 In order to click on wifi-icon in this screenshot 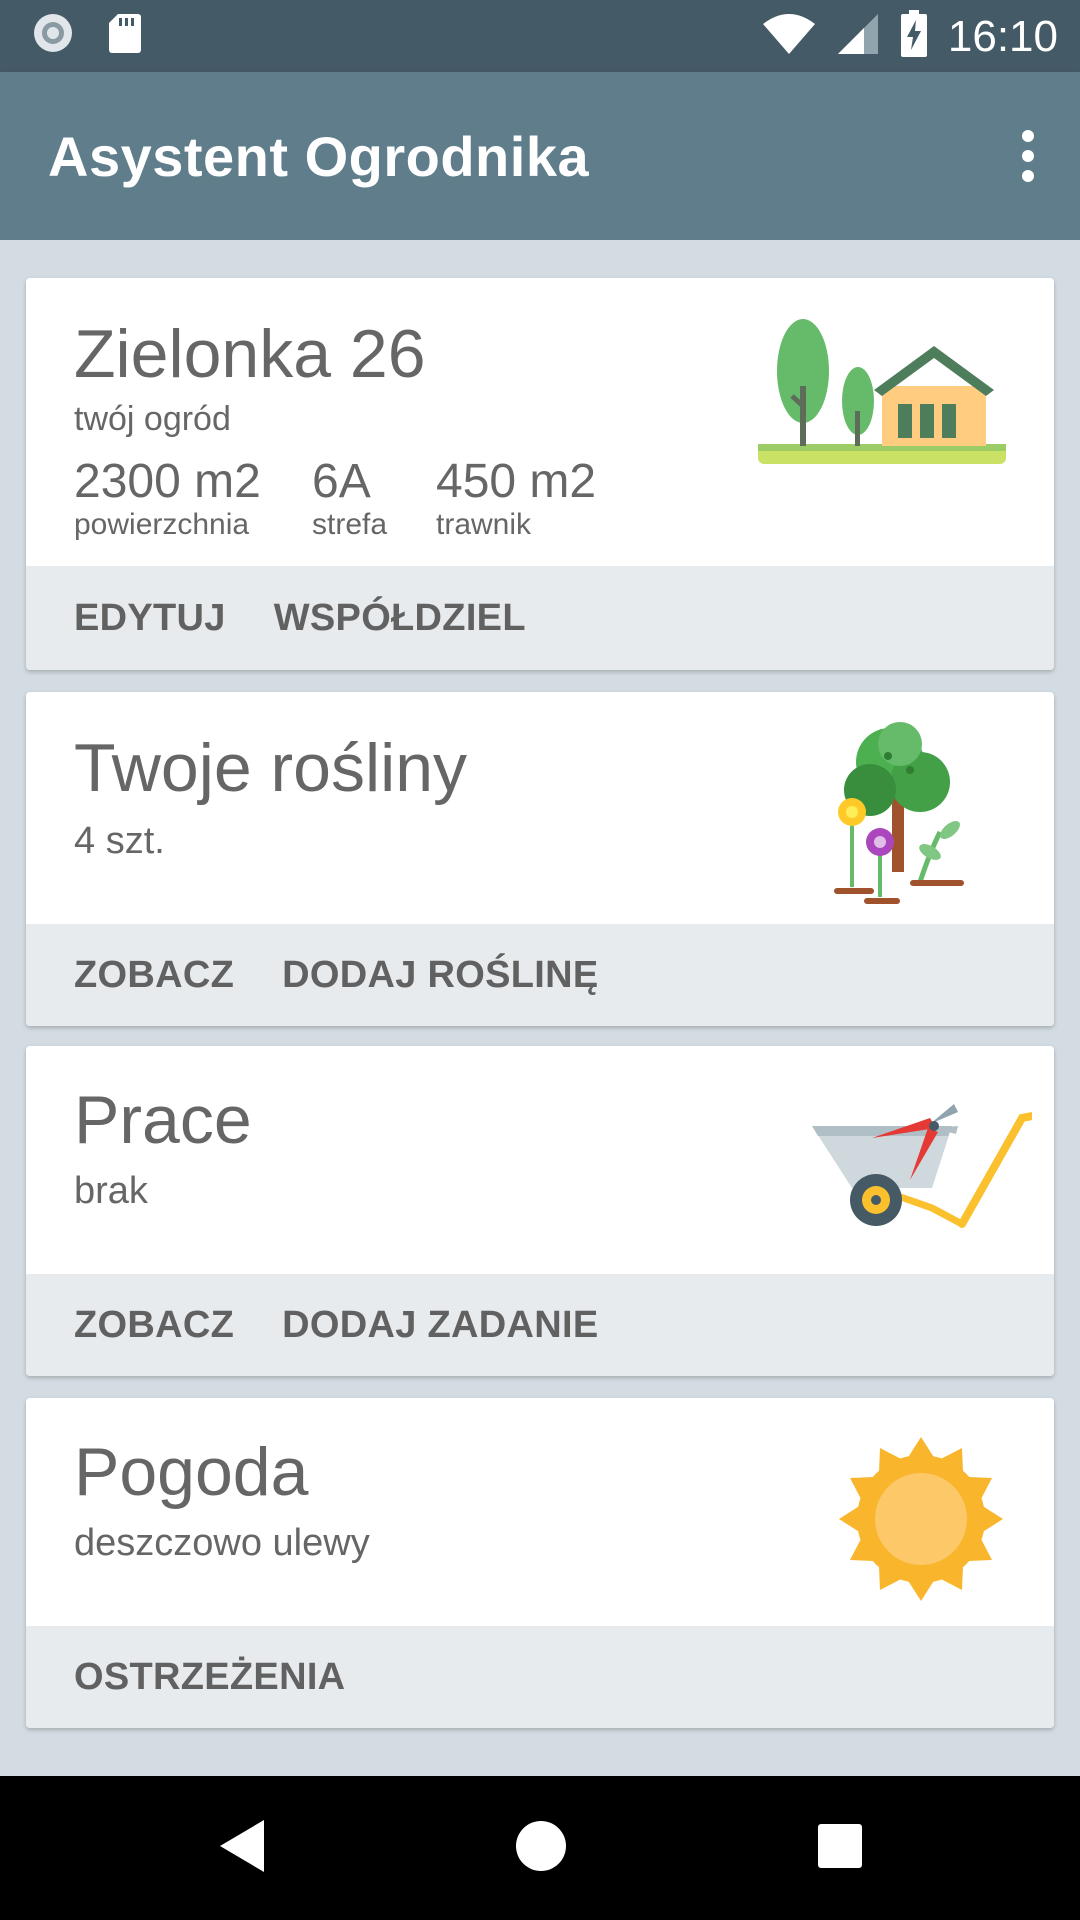, I will do `click(789, 36)`.